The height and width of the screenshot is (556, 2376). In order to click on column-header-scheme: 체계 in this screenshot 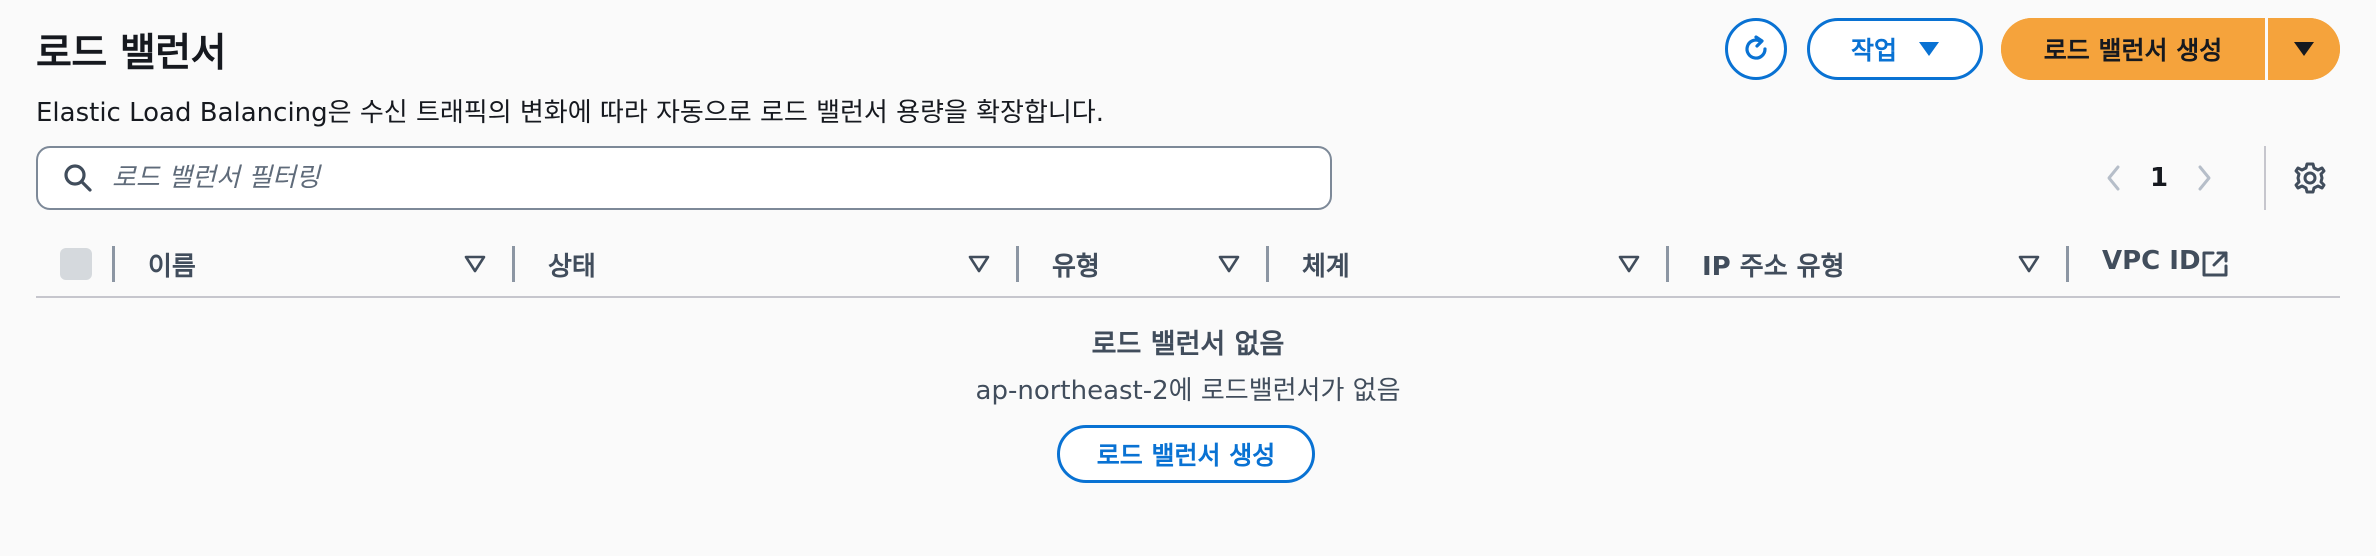, I will do `click(1326, 264)`.